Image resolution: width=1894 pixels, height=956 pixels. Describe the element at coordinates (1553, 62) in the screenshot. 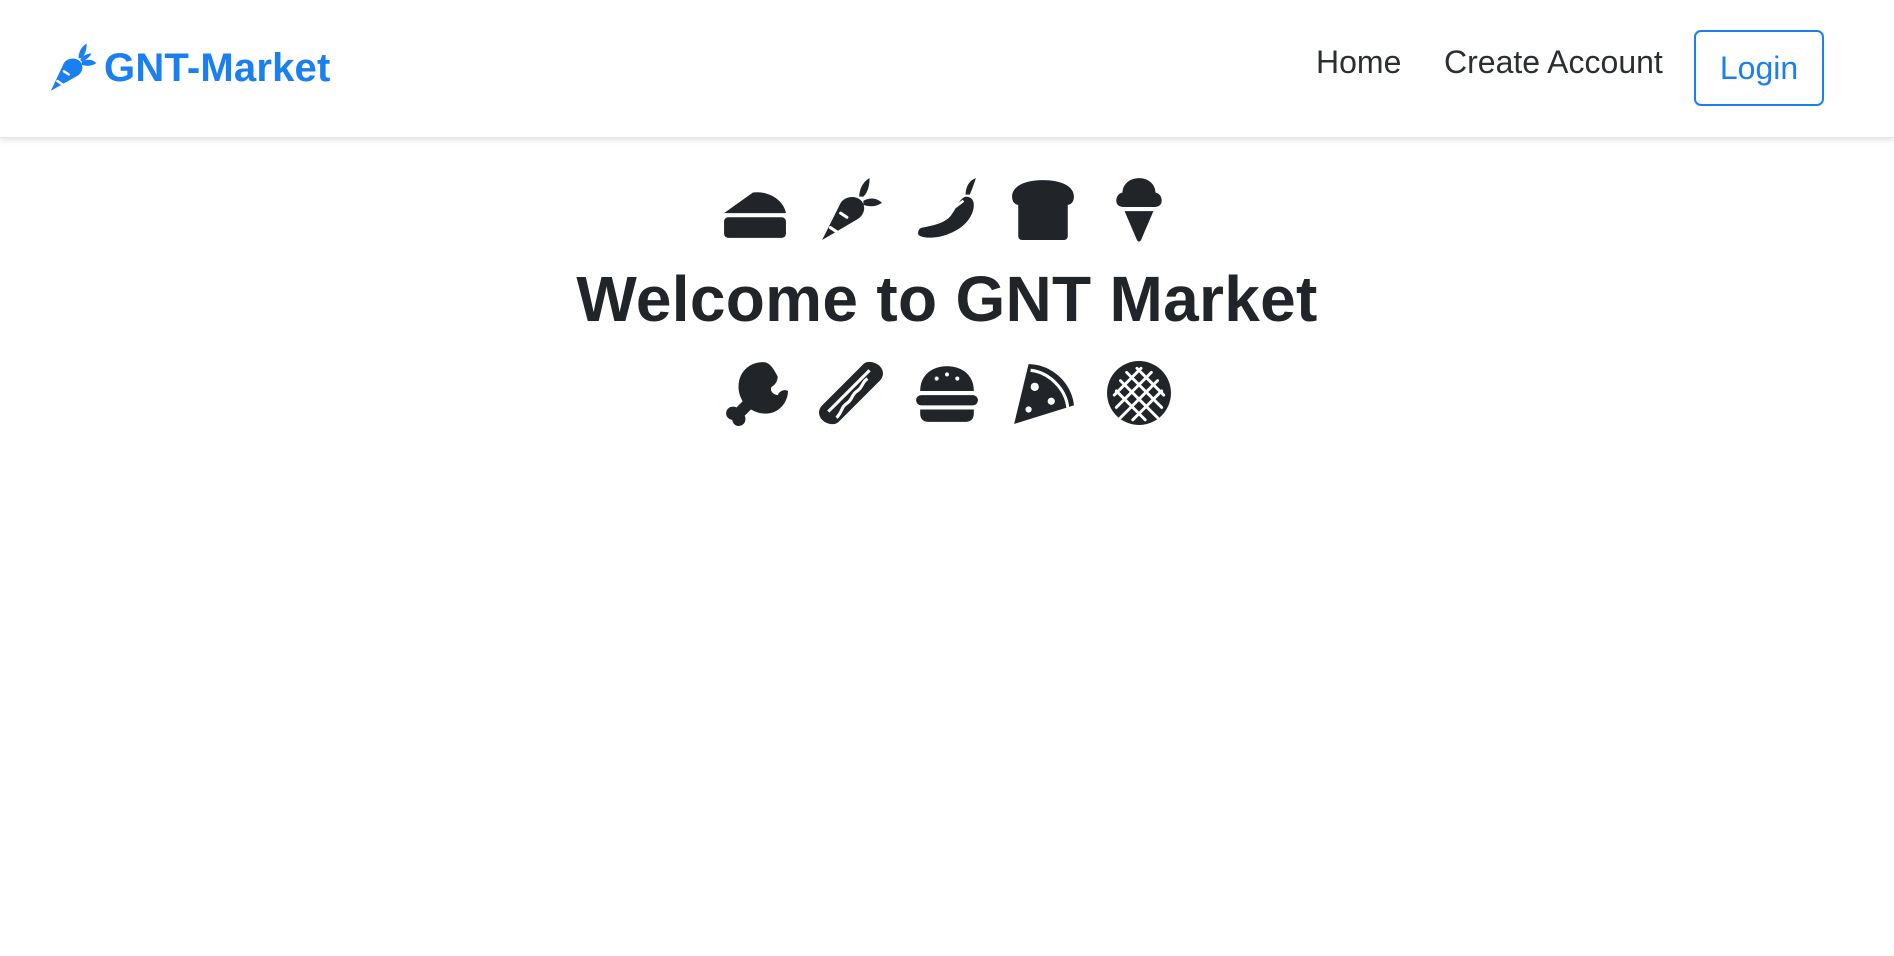

I see `nav-link-create-account: Create Account` at that location.